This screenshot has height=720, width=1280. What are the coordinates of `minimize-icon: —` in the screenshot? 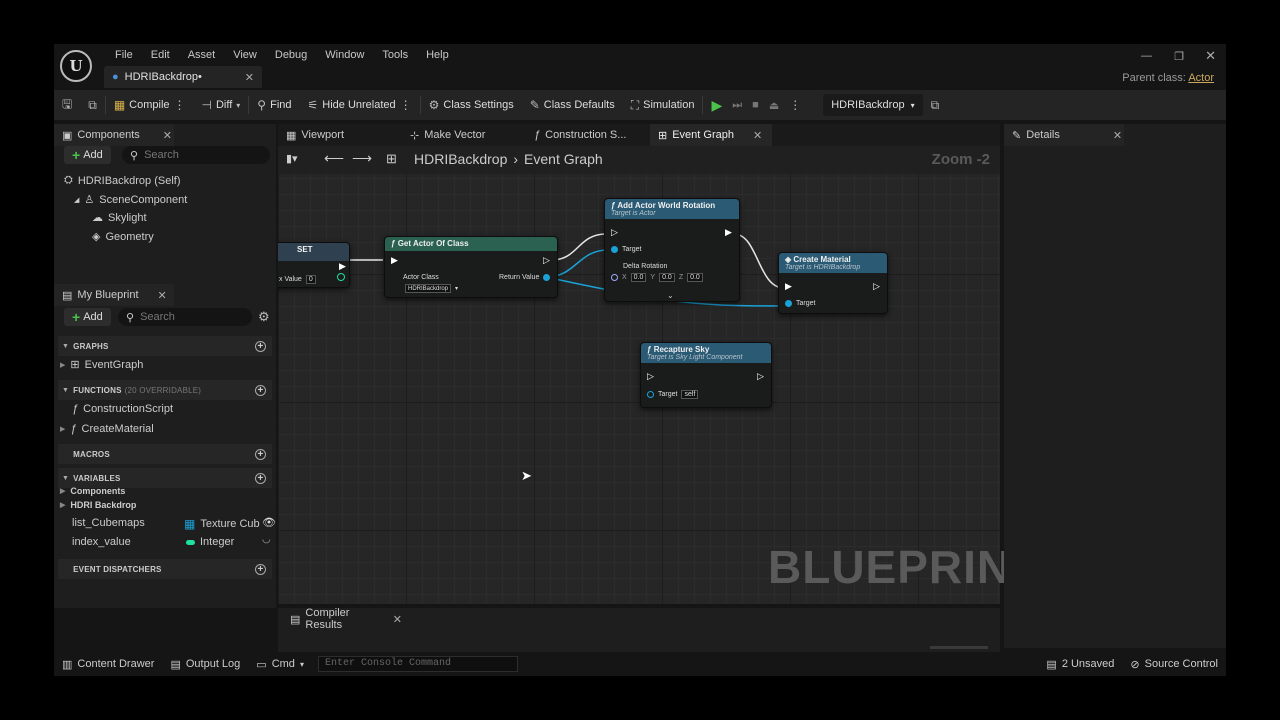 It's located at (1146, 56).